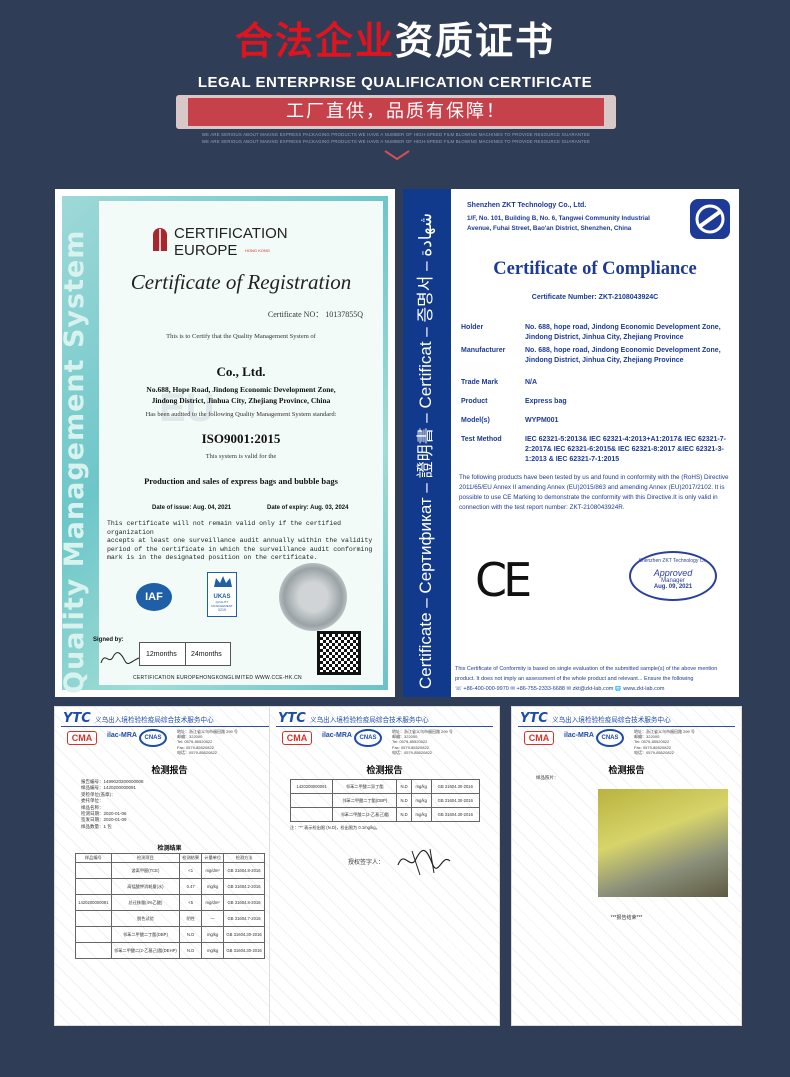 This screenshot has width=790, height=1077. I want to click on signature, so click(424, 862).